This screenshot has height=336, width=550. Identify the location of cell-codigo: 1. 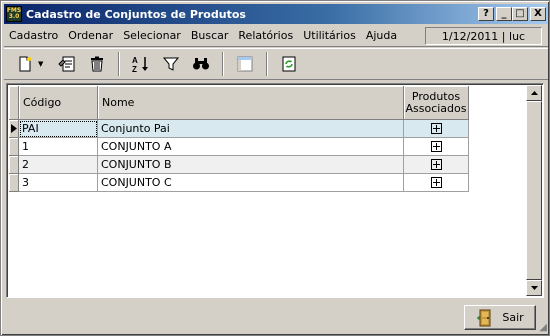
(58, 147).